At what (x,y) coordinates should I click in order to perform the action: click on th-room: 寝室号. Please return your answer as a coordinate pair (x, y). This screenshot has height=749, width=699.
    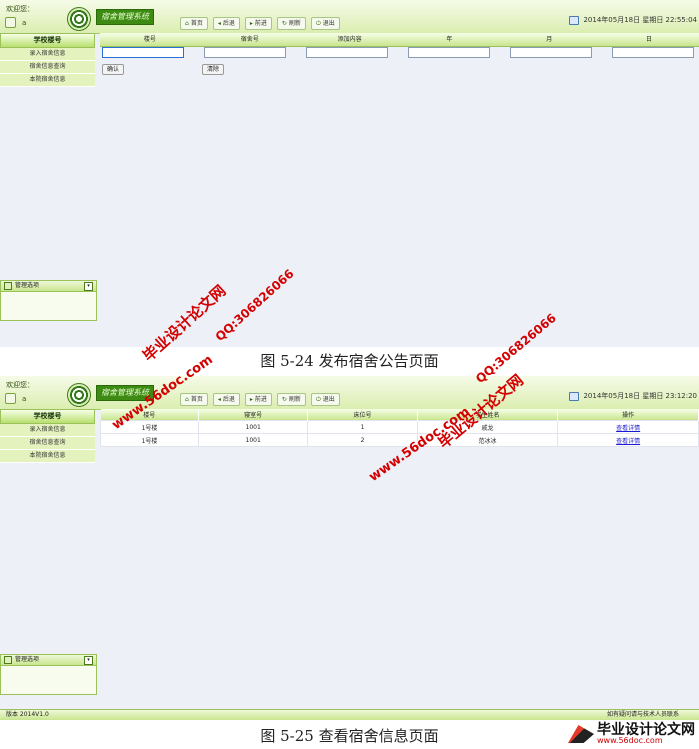
    Looking at the image, I should click on (253, 415).